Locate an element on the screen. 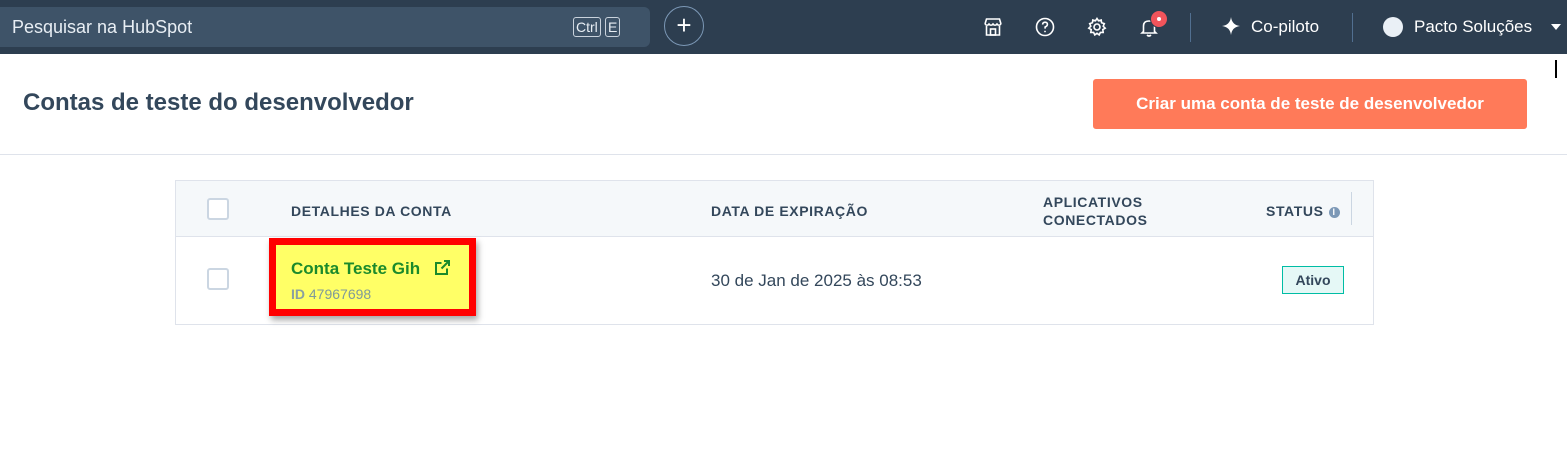  select-all-checkbox is located at coordinates (218, 209).